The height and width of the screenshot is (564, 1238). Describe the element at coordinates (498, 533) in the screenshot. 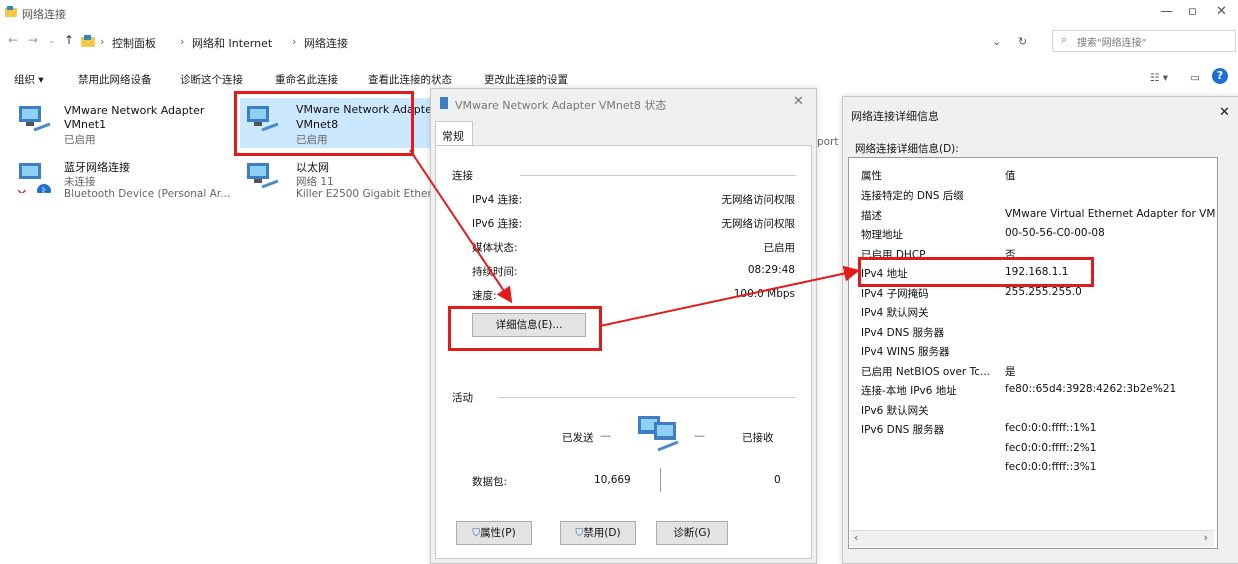

I see `properties-label: 属性(P)` at that location.